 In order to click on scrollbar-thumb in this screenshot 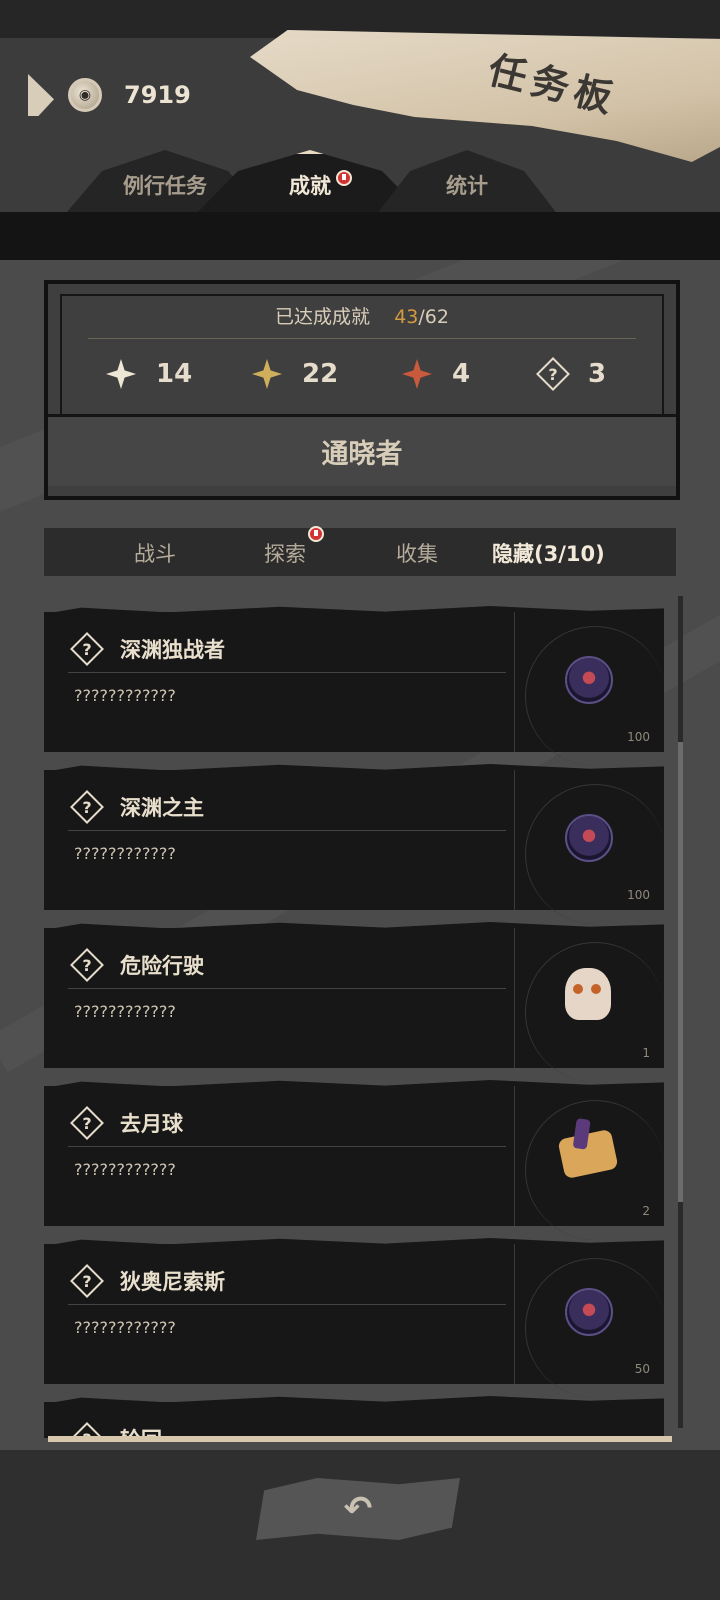, I will do `click(680, 972)`.